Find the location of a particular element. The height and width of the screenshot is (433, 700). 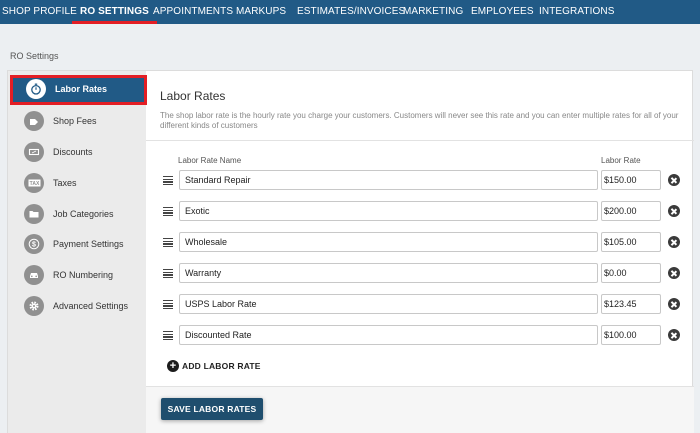

sidebar-item-advanced-settings: Advanced Settings is located at coordinates (77, 307).